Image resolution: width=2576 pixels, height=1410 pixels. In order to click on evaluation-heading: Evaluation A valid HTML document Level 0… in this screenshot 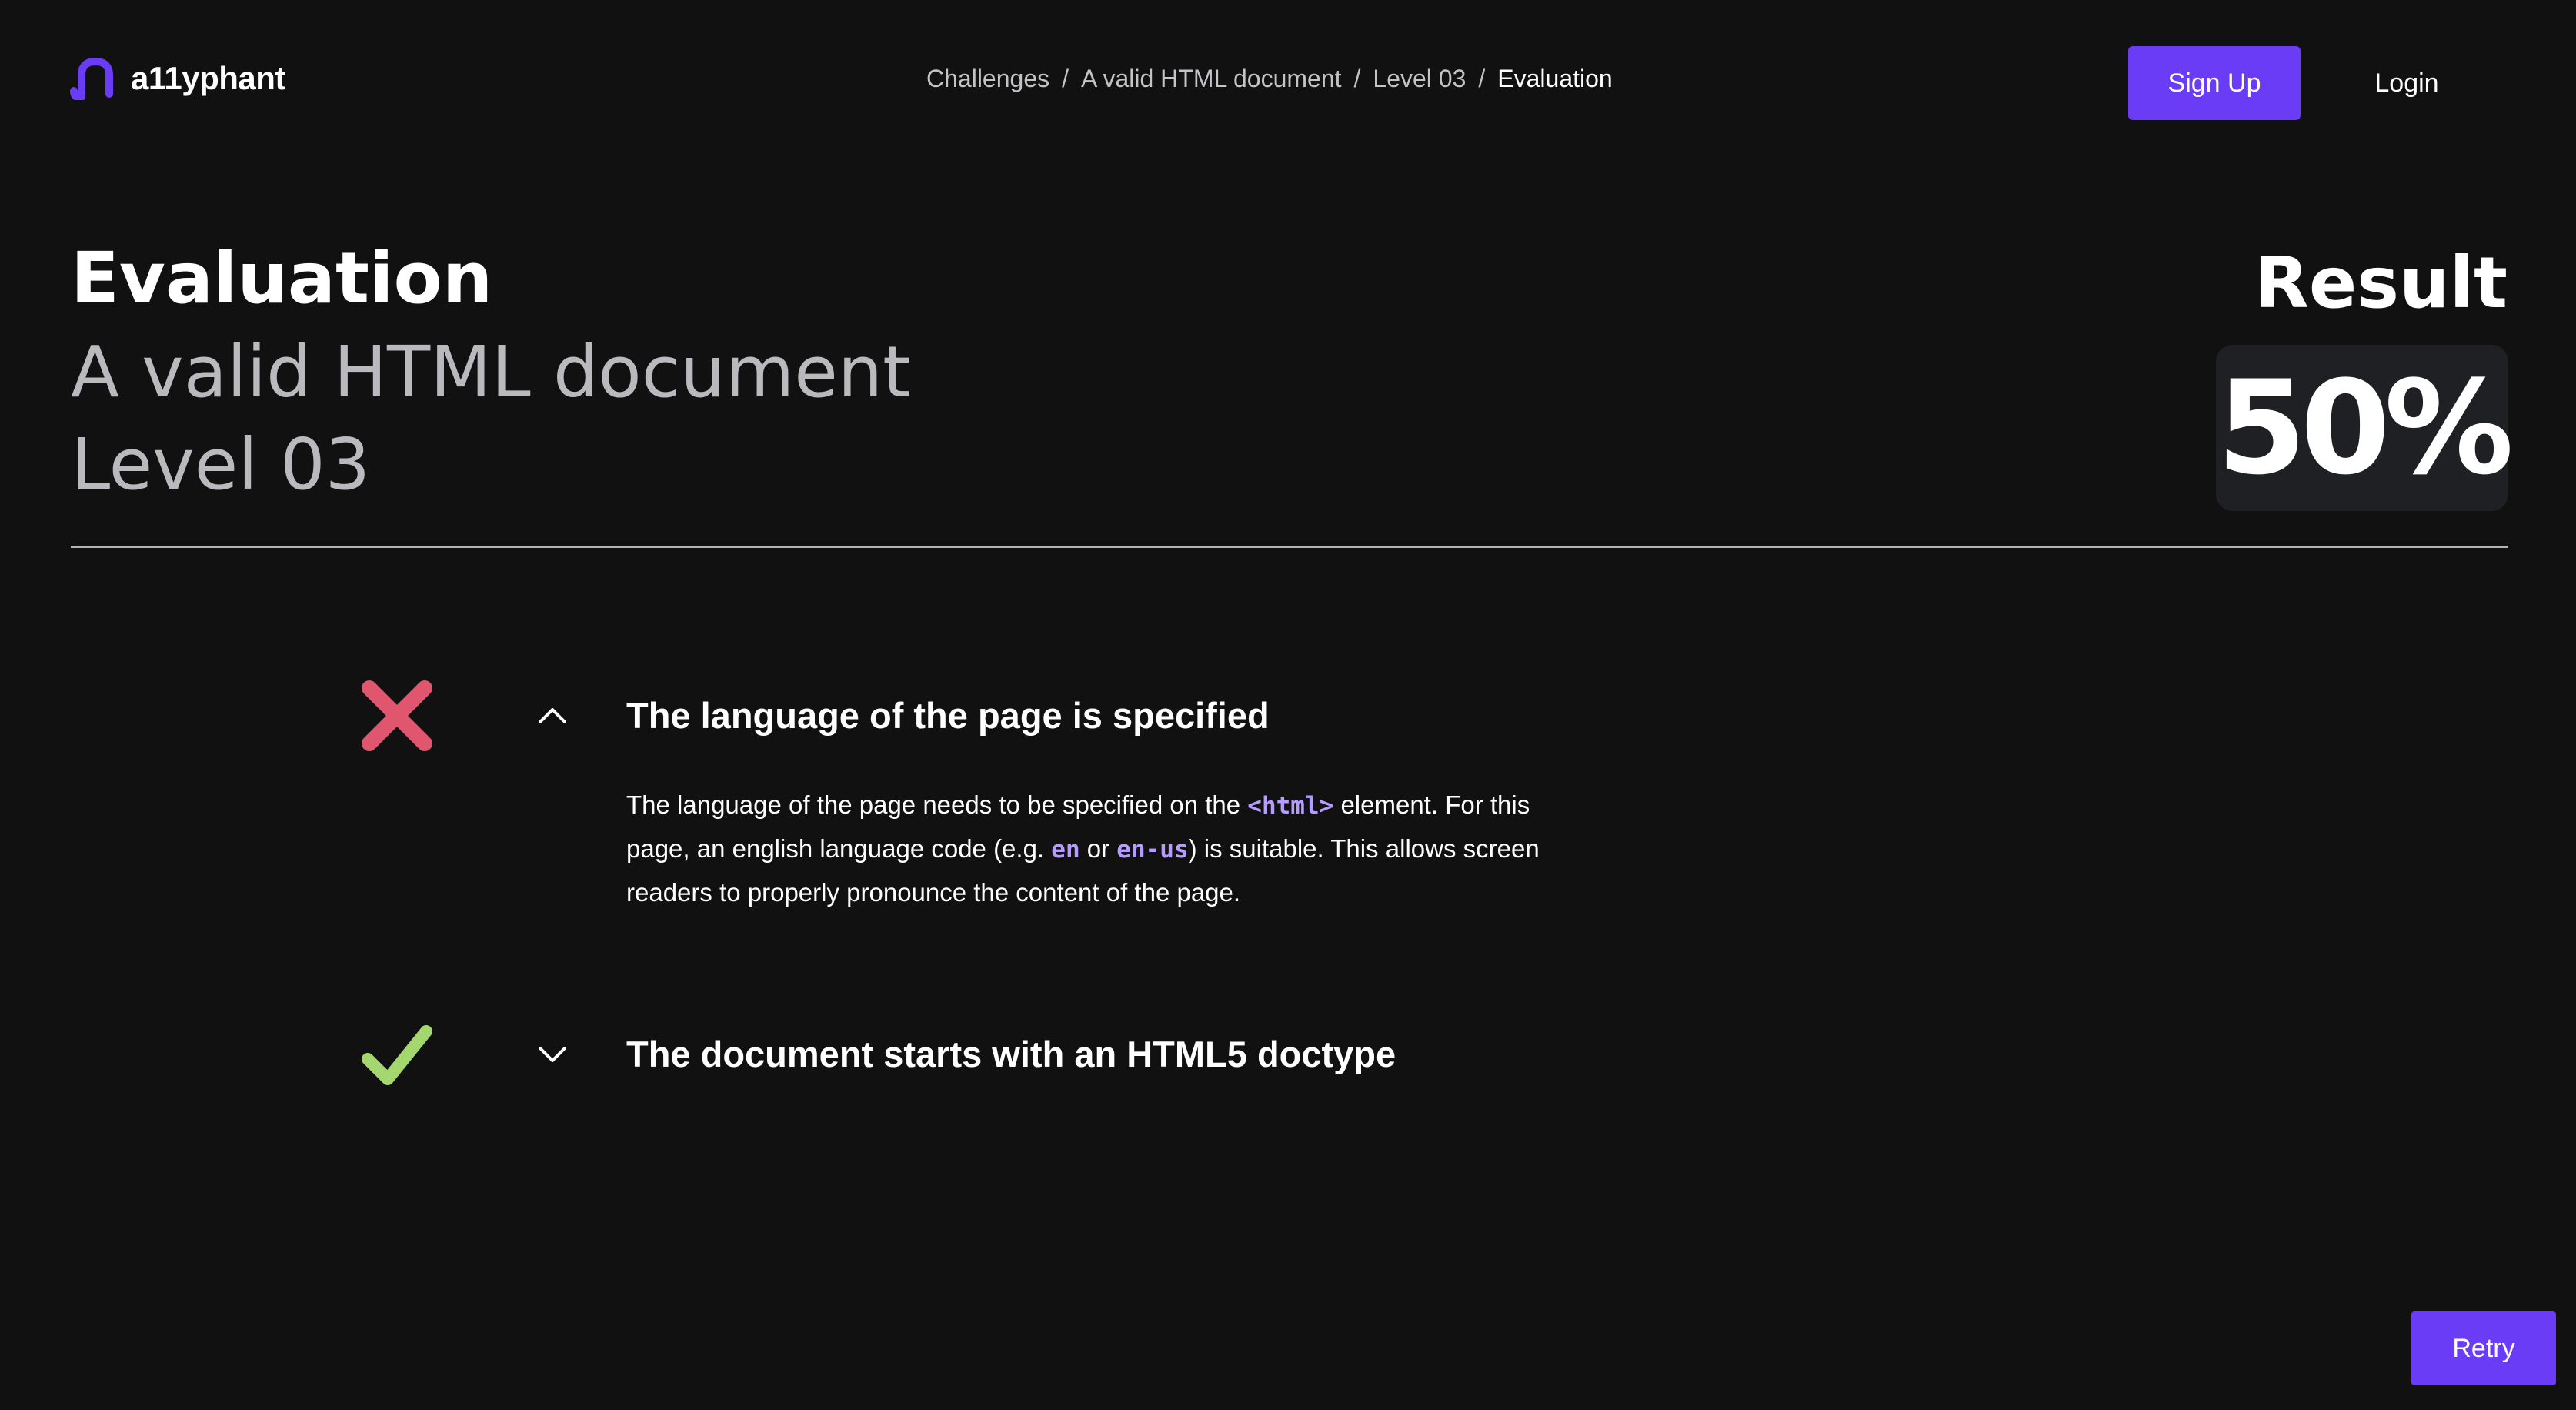, I will do `click(491, 371)`.